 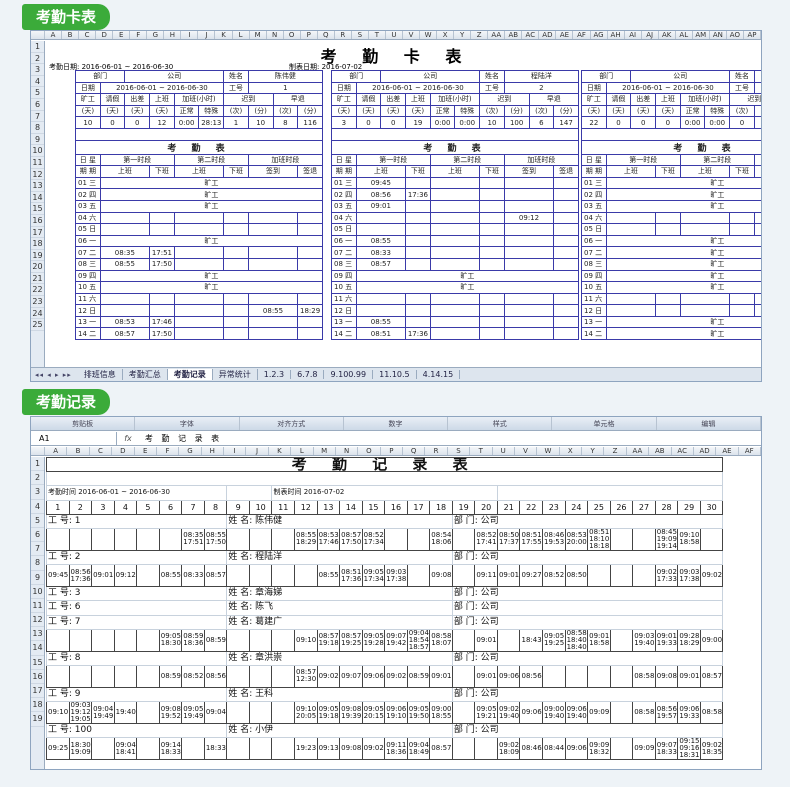 I want to click on cell: 08:56, so click(x=381, y=194).